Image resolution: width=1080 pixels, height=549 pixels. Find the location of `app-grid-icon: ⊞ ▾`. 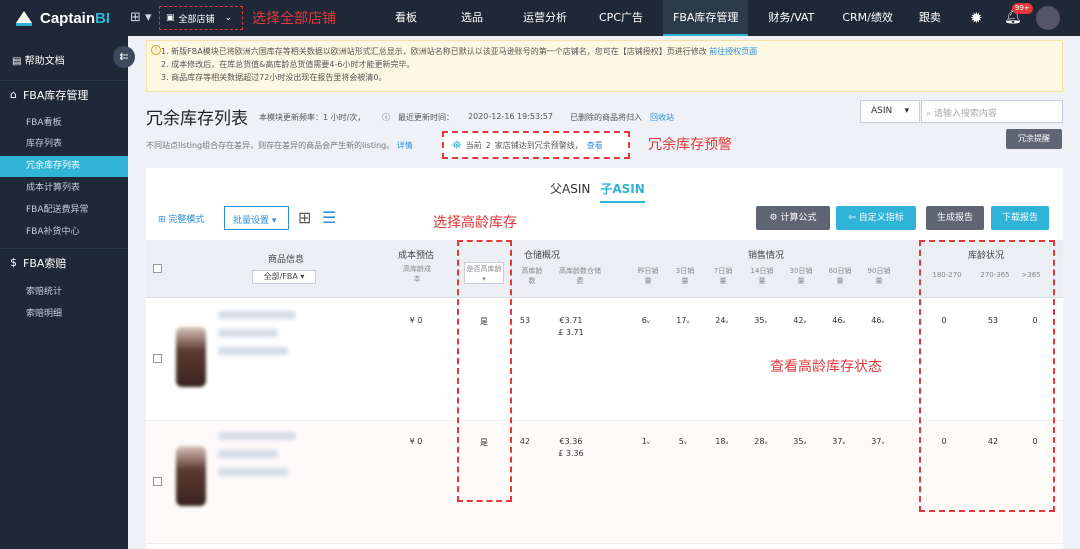

app-grid-icon: ⊞ ▾ is located at coordinates (141, 17).